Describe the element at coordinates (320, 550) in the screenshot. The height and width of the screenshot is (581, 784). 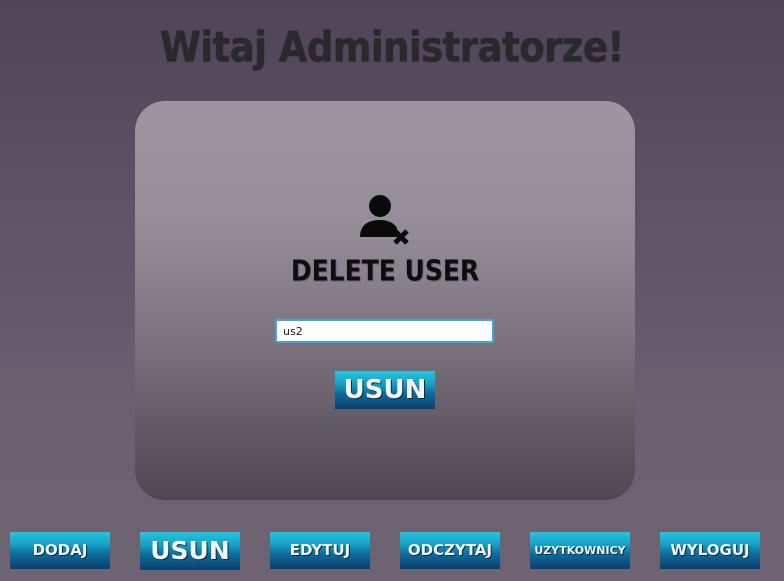
I see `nav-edit-button: EDYTUJ` at that location.